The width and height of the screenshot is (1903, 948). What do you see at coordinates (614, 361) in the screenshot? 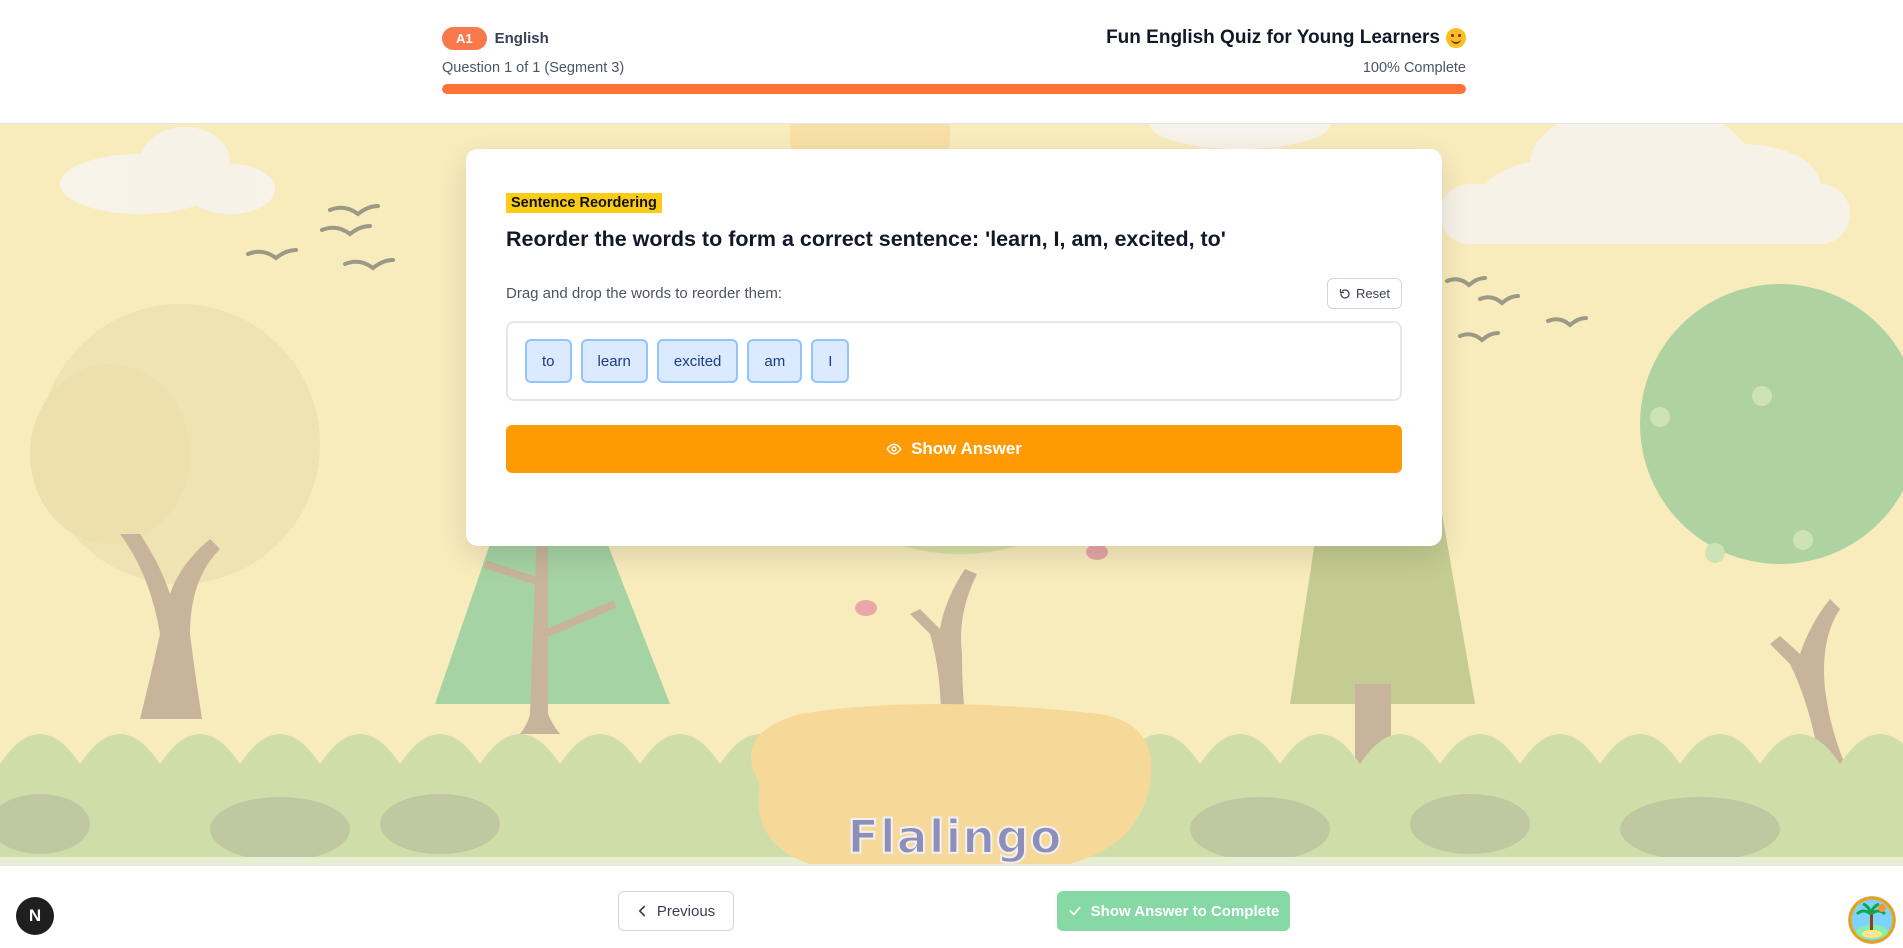
I see `word-chip: learn` at bounding box center [614, 361].